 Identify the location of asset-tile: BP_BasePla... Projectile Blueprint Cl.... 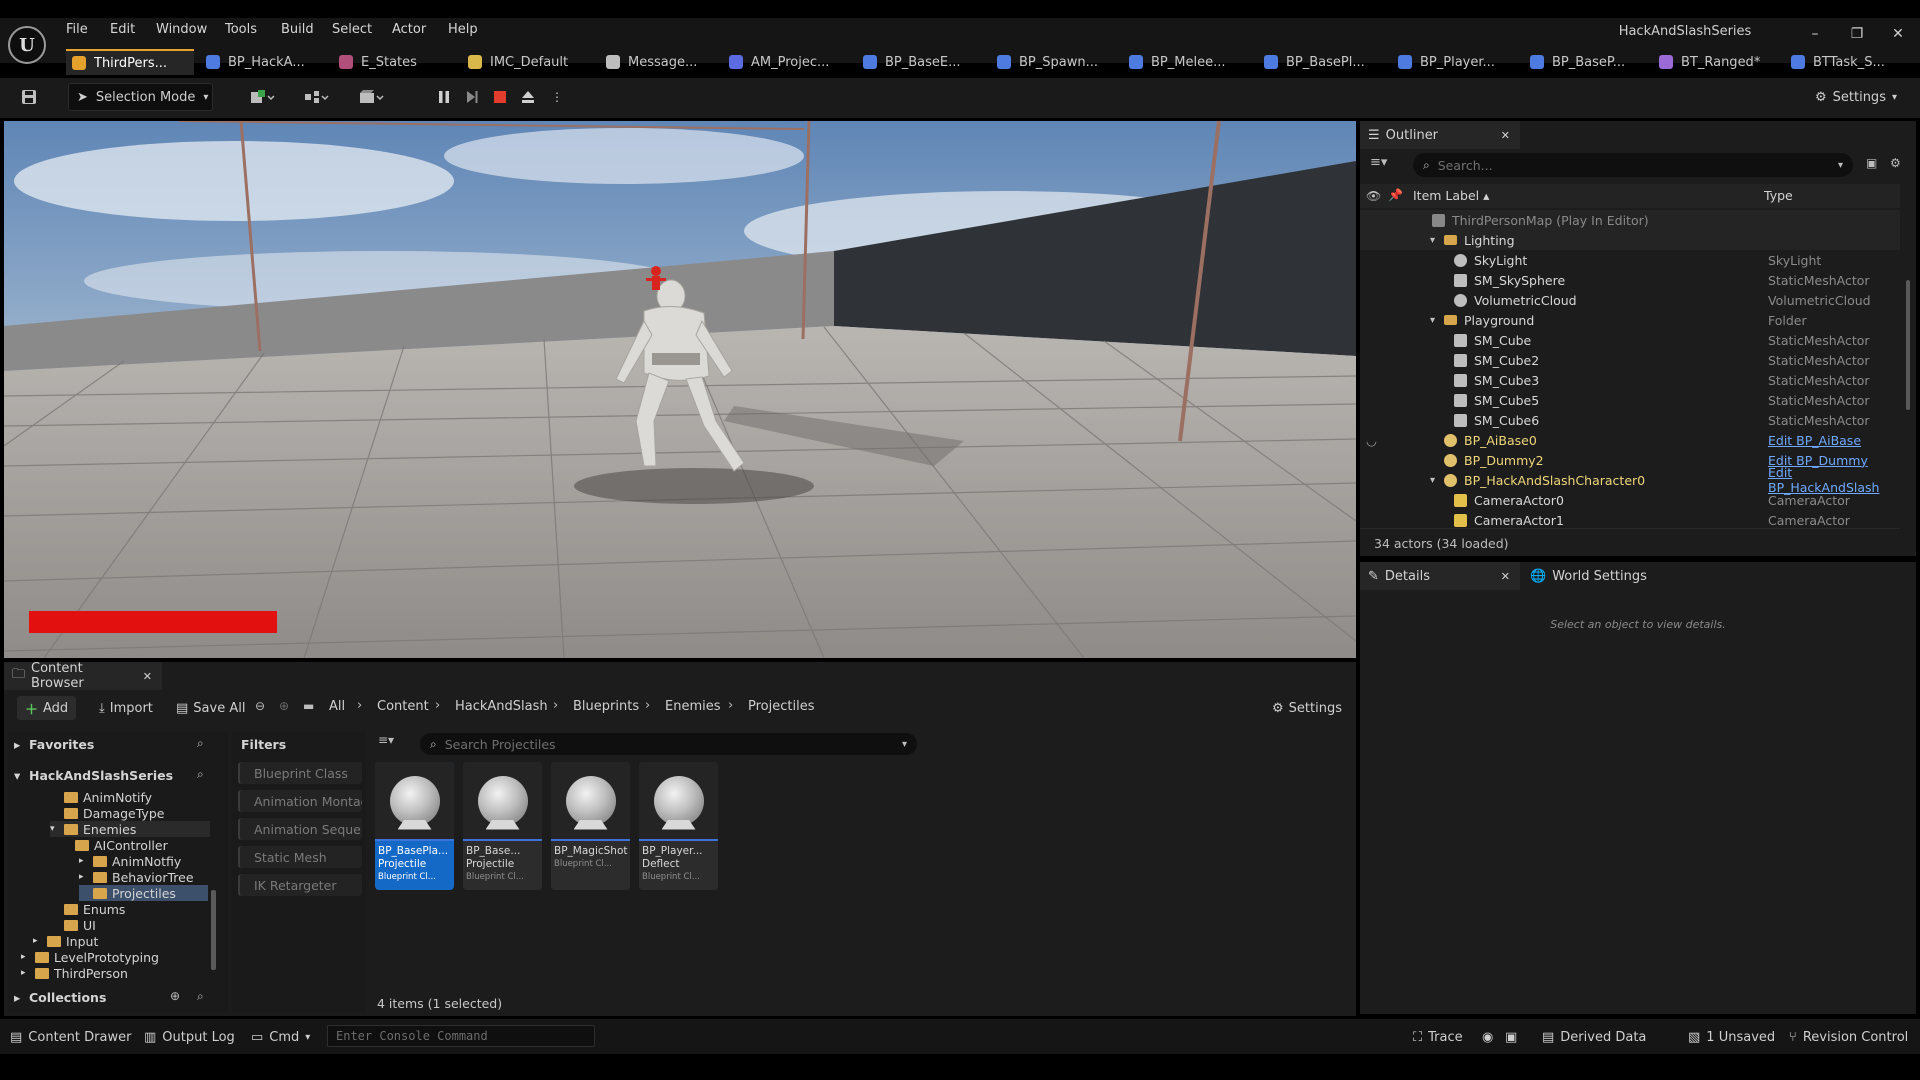
(414, 826).